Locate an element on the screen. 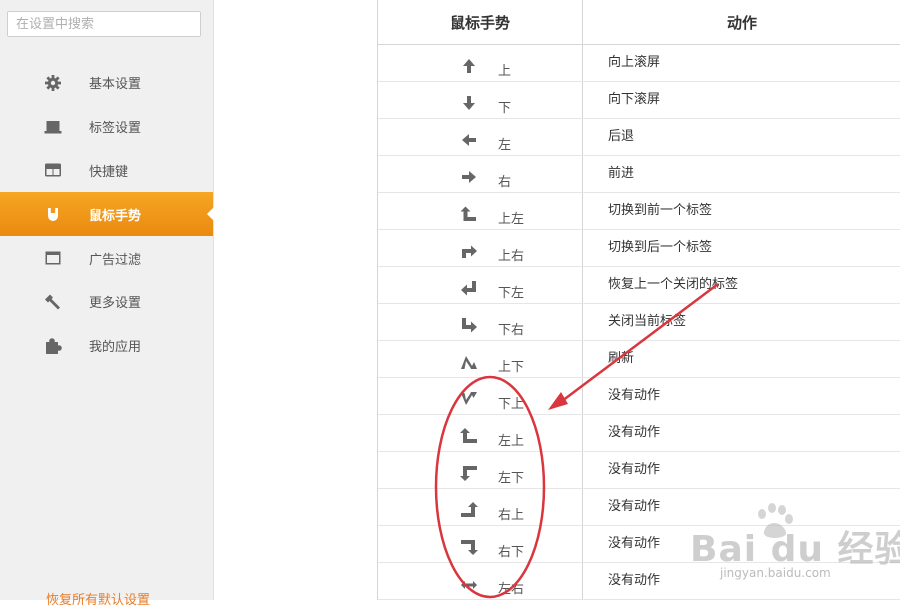 Image resolution: width=900 pixels, height=608 pixels. restore-defaults-link: 恢复所有默认设置 is located at coordinates (98, 598).